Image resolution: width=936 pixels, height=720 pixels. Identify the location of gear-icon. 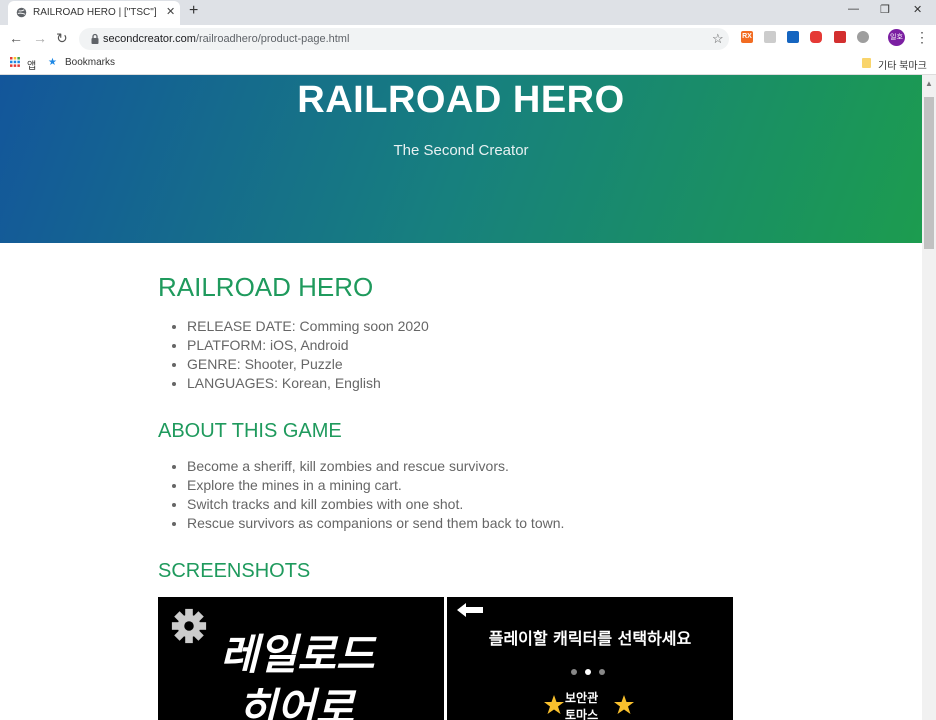
(189, 626).